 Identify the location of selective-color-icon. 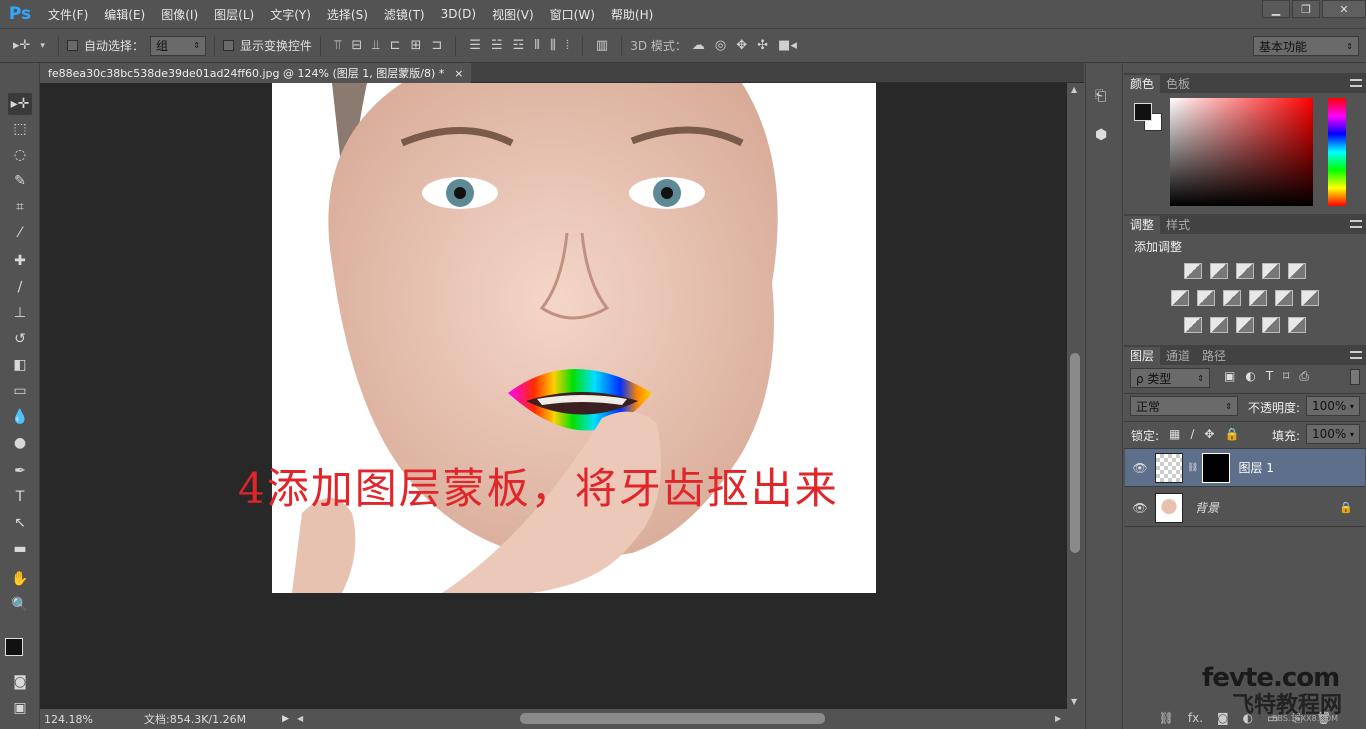
(1271, 325).